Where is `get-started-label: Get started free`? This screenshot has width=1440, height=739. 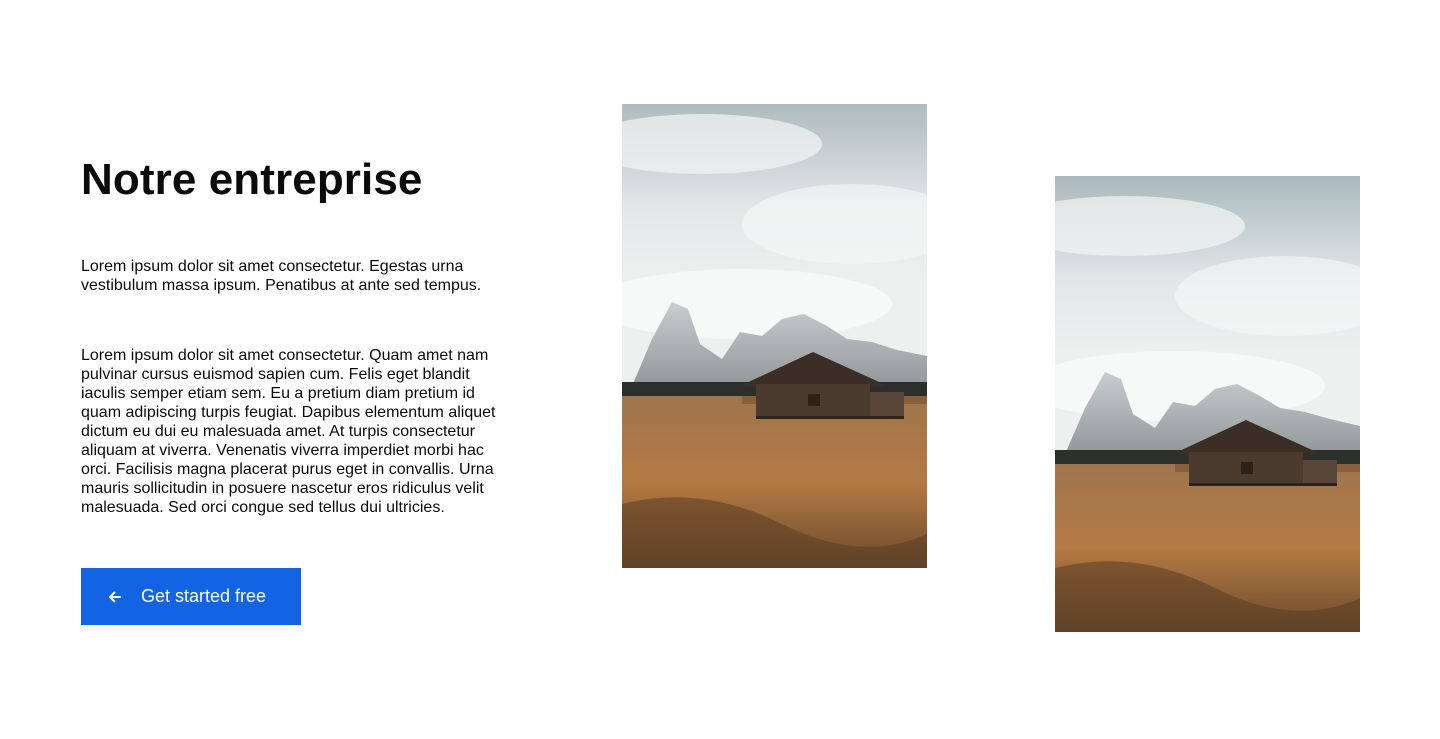 get-started-label: Get started free is located at coordinates (204, 596).